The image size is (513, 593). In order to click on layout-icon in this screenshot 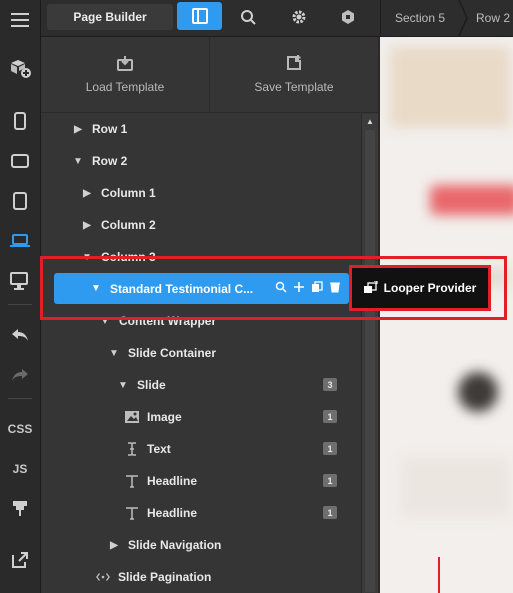, I will do `click(199, 16)`.